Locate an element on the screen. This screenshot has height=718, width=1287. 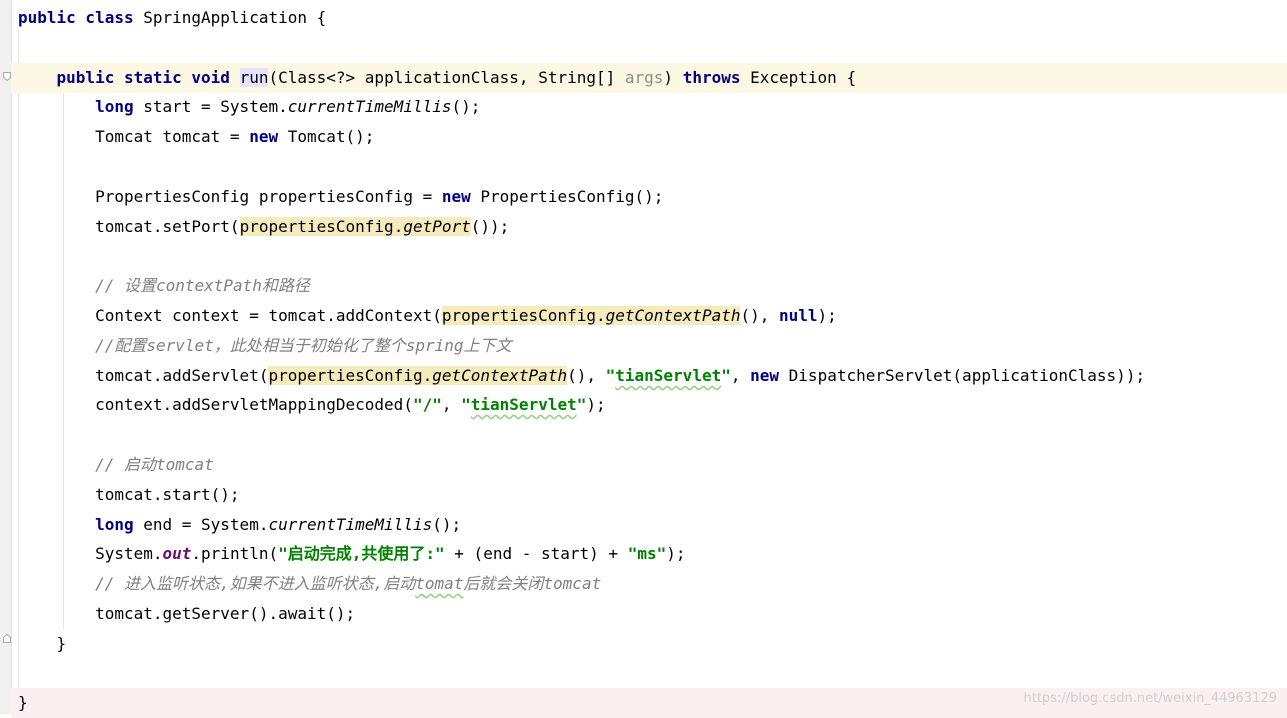
code-line: long end = System.currentTimeMillis(); is located at coordinates (649, 525).